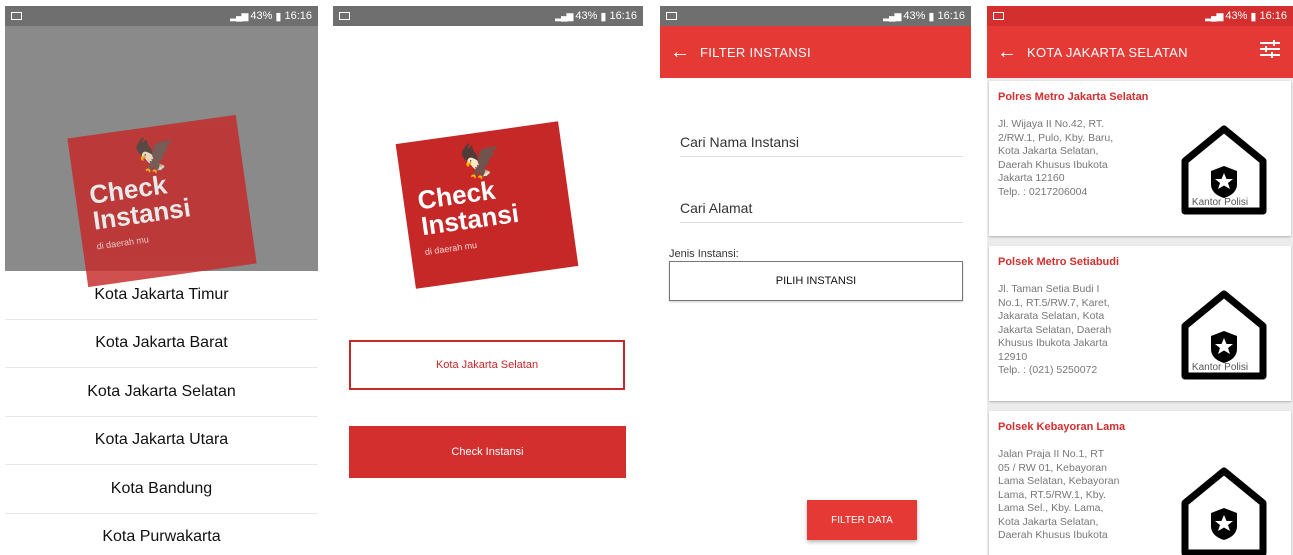  What do you see at coordinates (821, 211) in the screenshot?
I see `address-search-input: Cari Alamat` at bounding box center [821, 211].